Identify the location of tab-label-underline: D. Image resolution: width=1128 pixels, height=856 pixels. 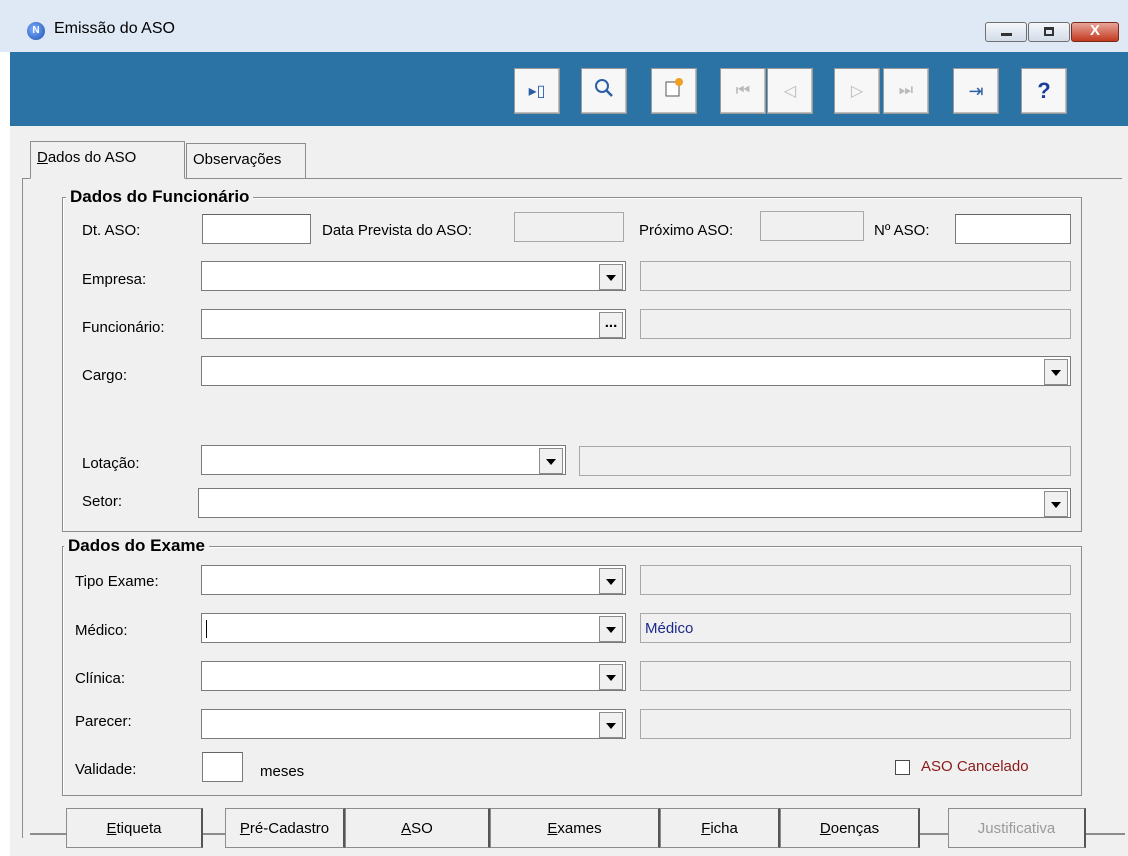
(42, 157).